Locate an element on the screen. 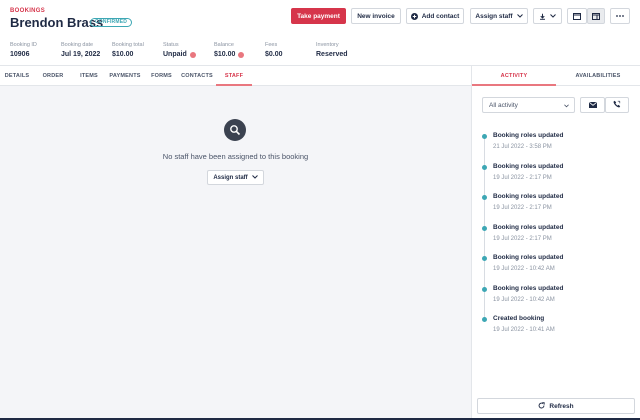 This screenshot has height=420, width=640. booking-total: Booking total $10.00 is located at coordinates (128, 50).